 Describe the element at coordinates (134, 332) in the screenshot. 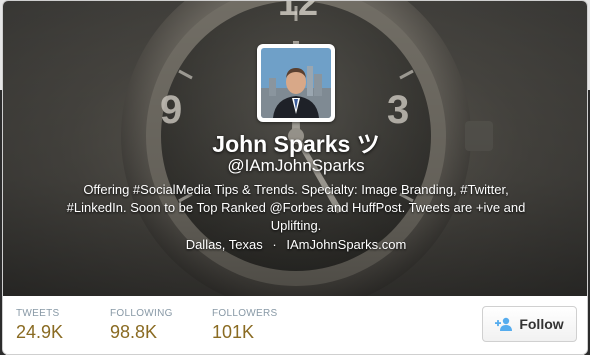

I see `stat-following-value: 98.8K` at that location.